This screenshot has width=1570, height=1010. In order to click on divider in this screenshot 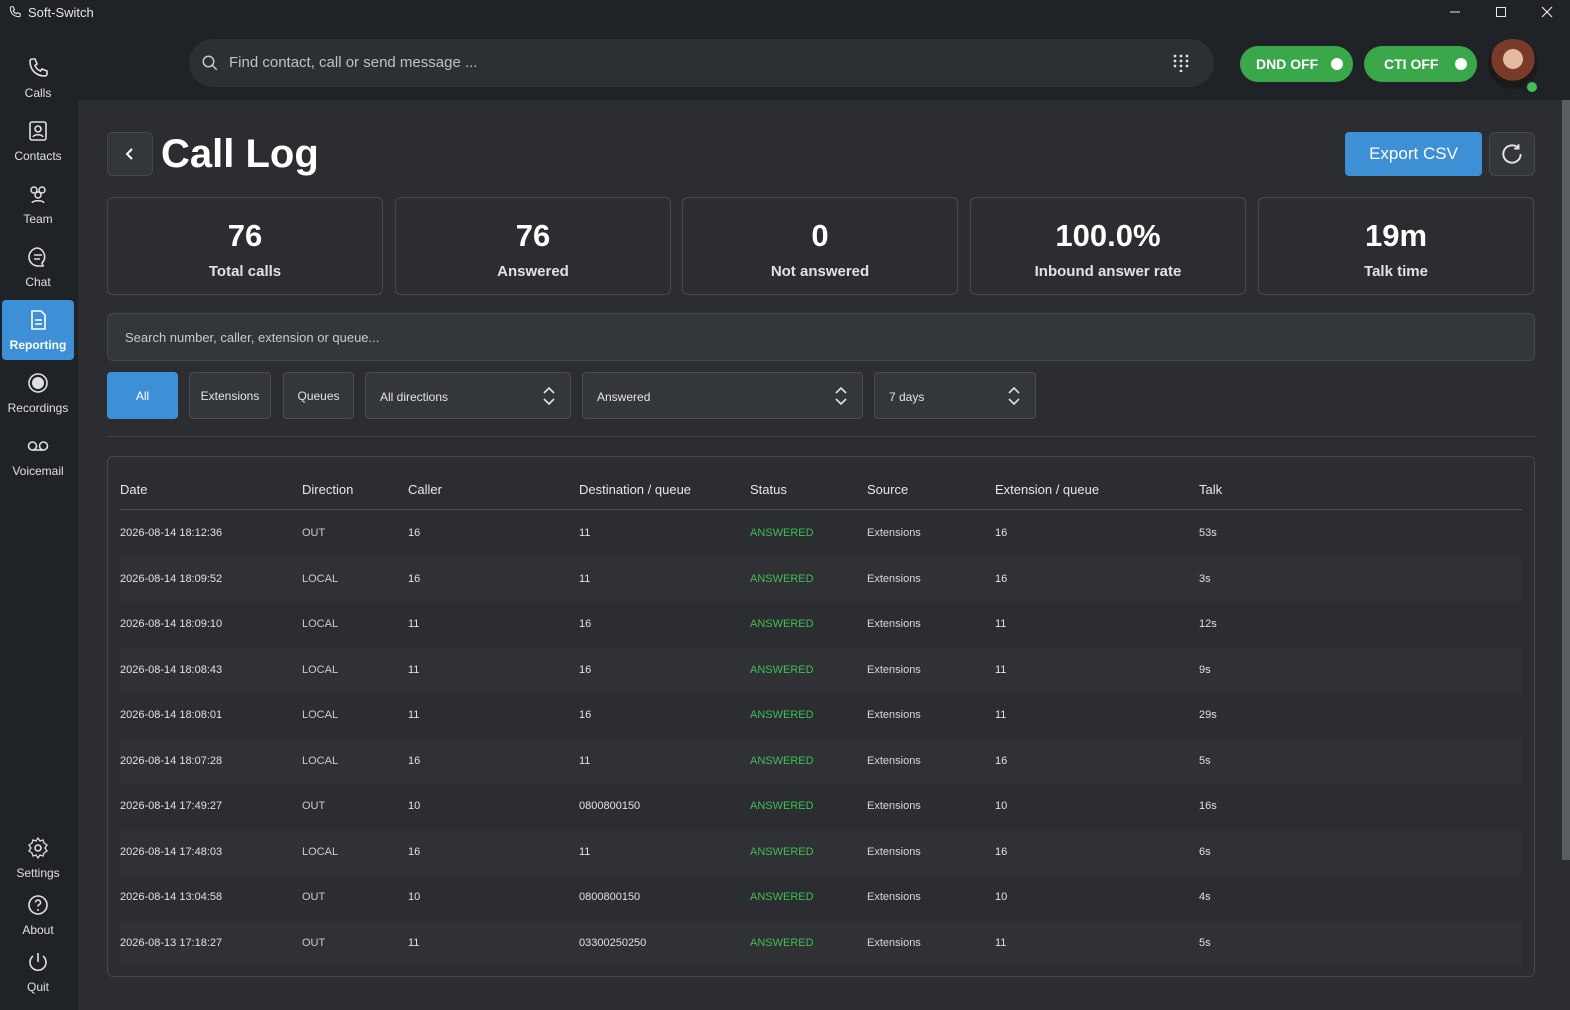, I will do `click(821, 436)`.